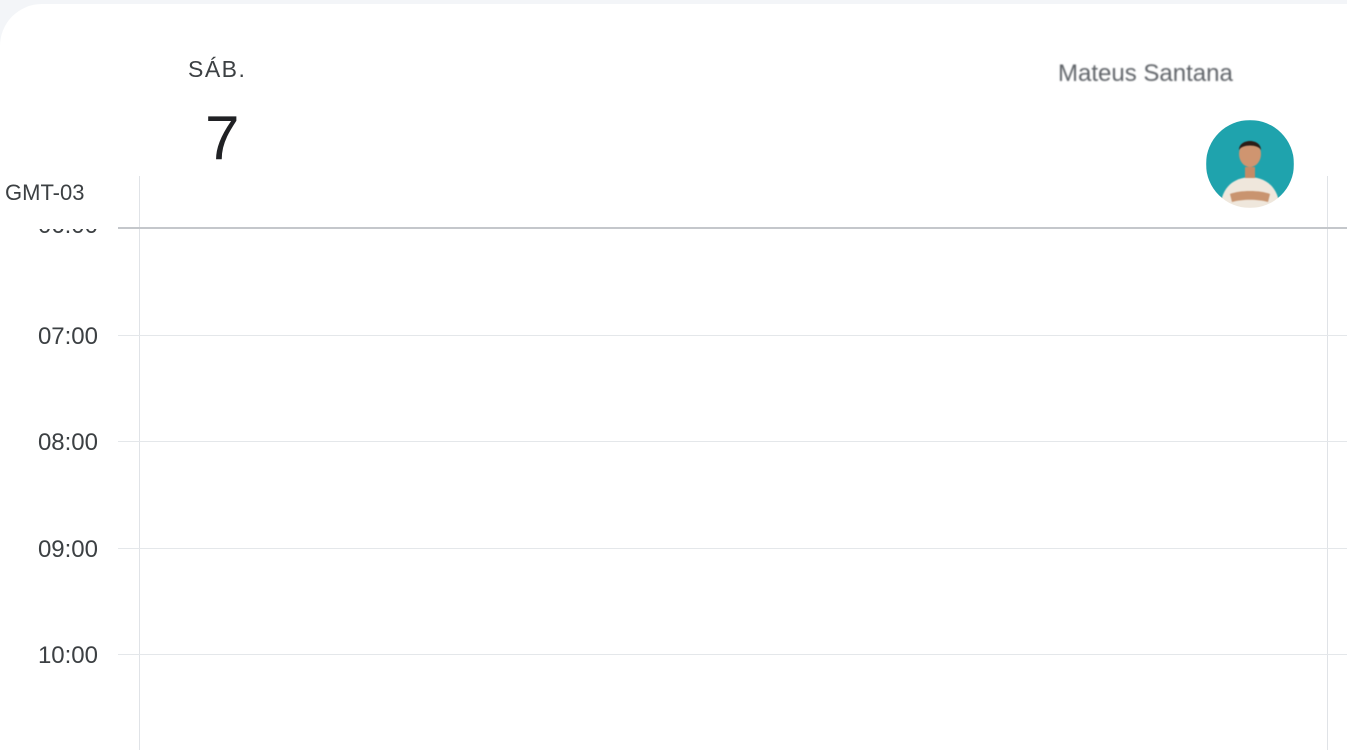  Describe the element at coordinates (67, 336) in the screenshot. I see `hour-label: 07:00` at that location.